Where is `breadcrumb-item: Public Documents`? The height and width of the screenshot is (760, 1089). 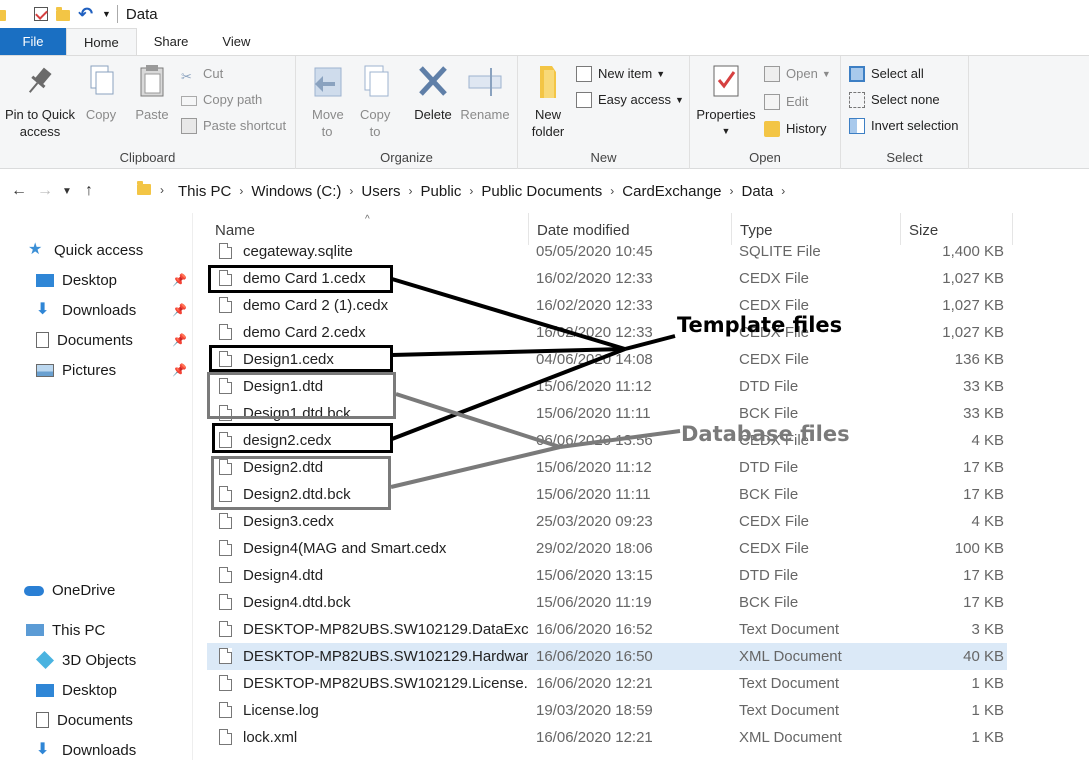 breadcrumb-item: Public Documents is located at coordinates (541, 191).